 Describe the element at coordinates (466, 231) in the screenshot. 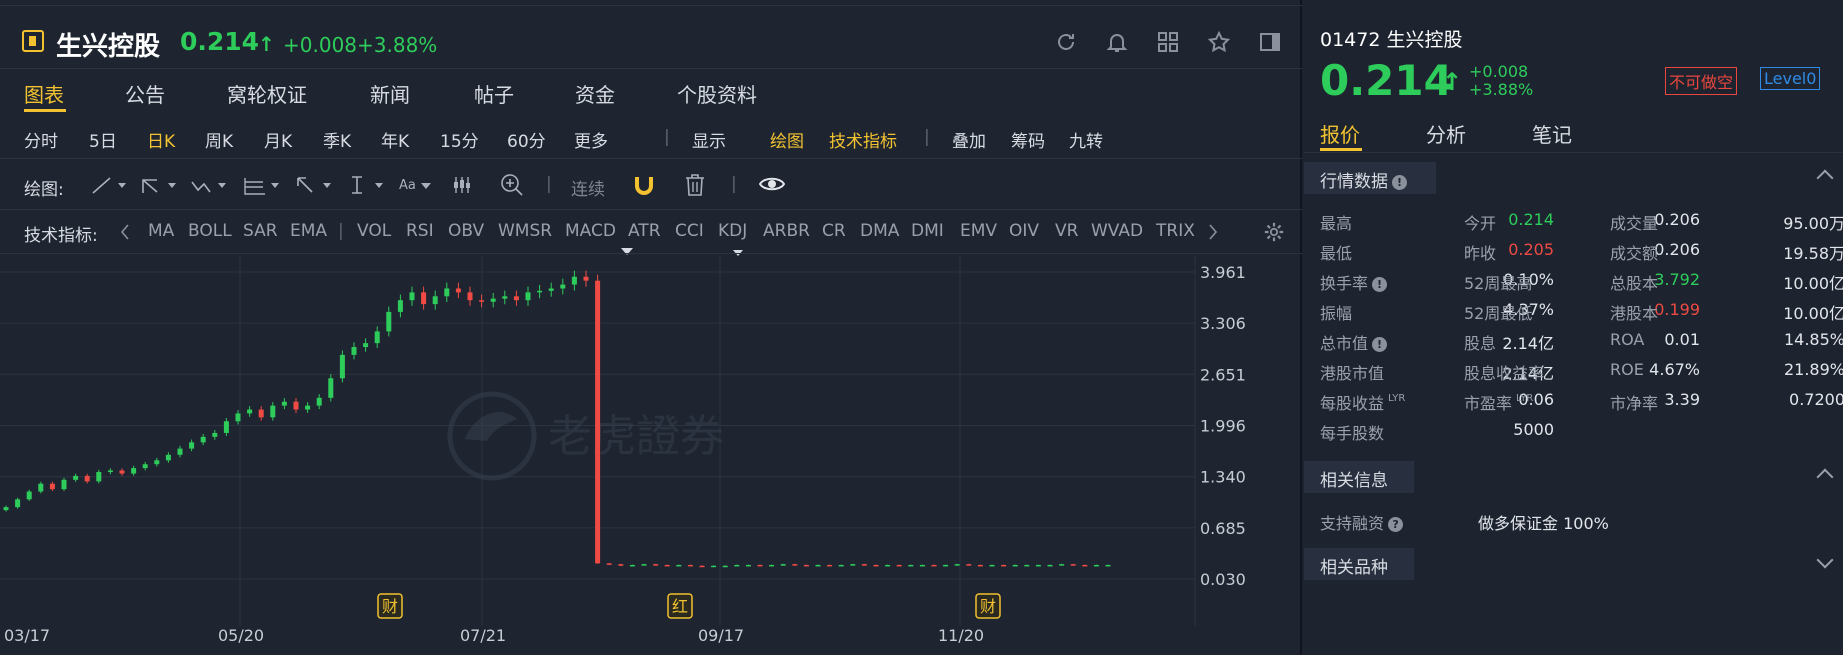

I see `indicator-obv: OBV` at that location.